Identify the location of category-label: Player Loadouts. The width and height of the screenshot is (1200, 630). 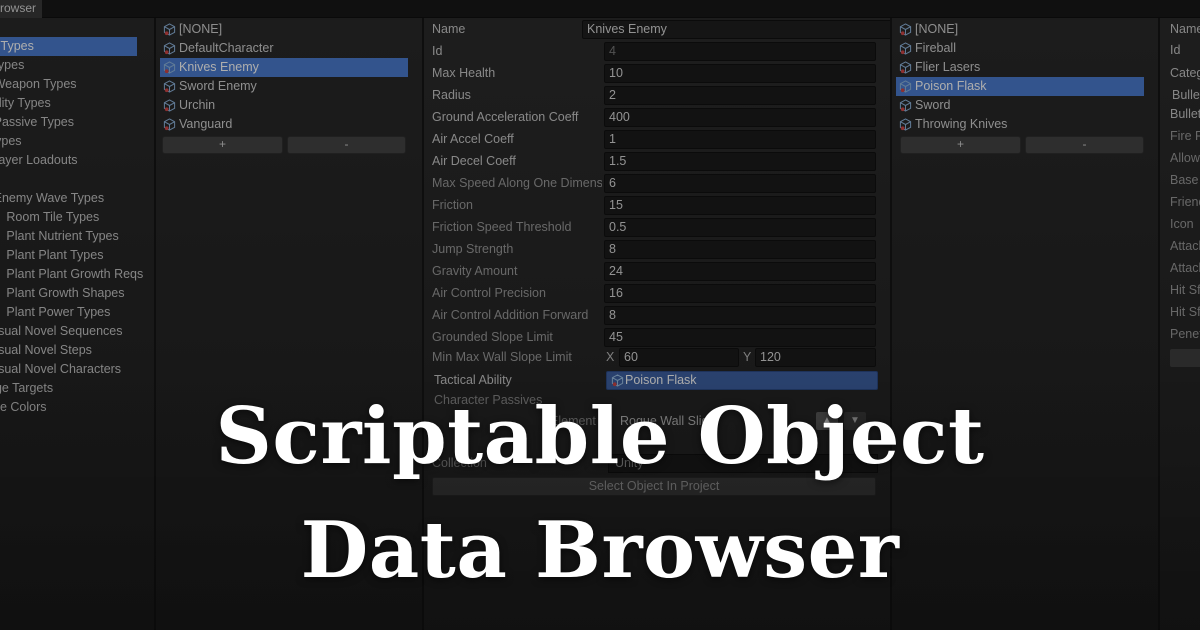
(39, 160).